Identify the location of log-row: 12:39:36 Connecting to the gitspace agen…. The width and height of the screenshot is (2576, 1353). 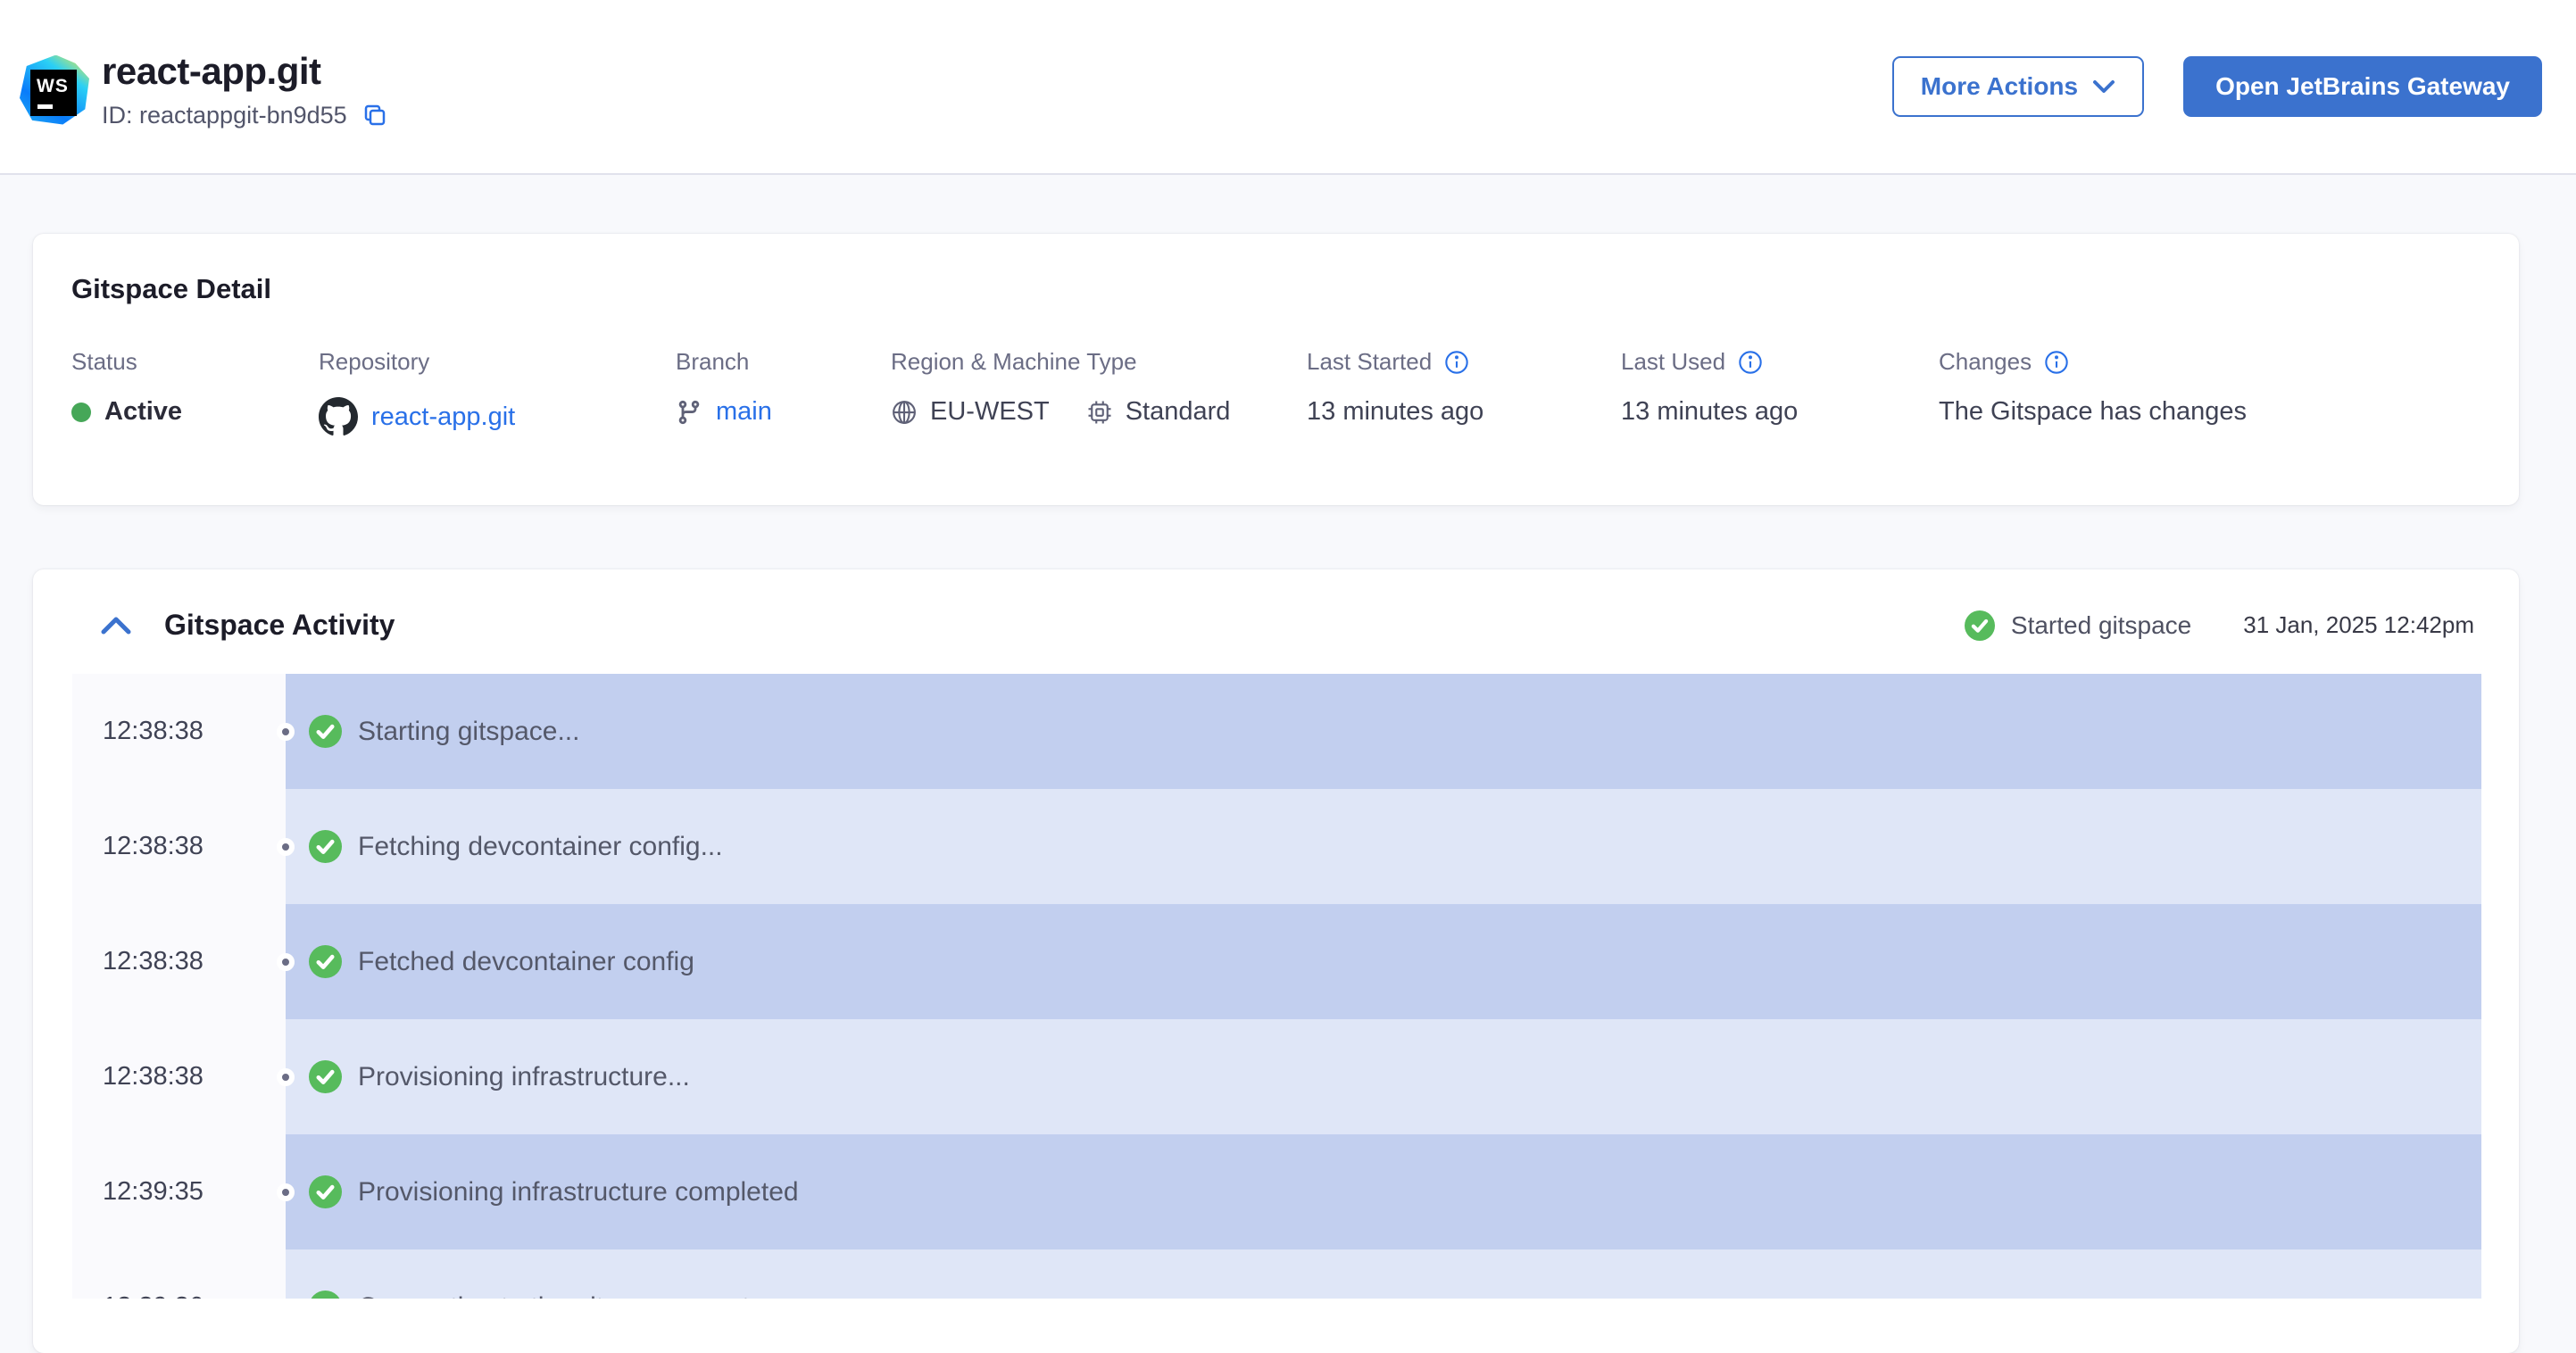
(1277, 1274).